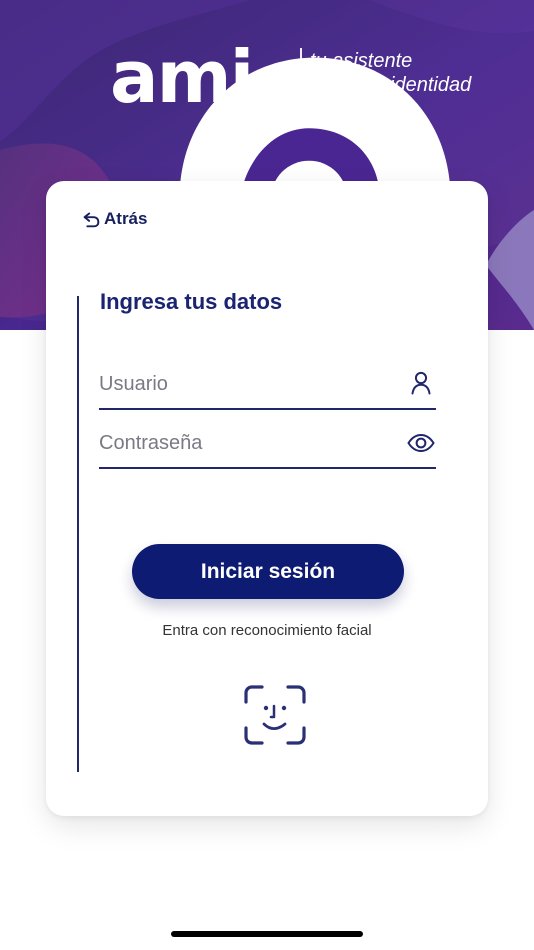  I want to click on password-field, so click(267, 446).